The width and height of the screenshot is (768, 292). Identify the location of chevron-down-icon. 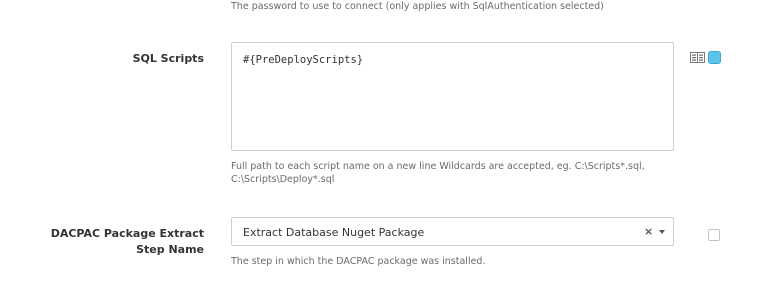
(662, 232).